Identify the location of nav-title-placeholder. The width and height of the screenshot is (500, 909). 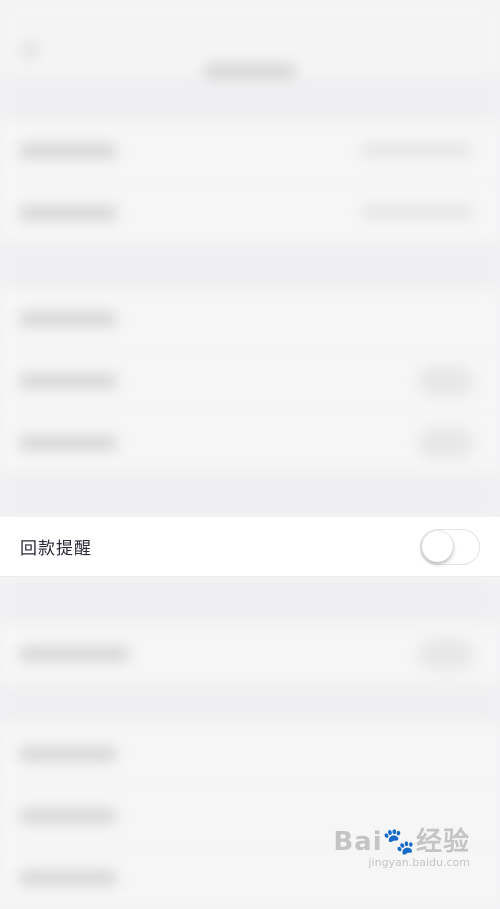
(250, 71).